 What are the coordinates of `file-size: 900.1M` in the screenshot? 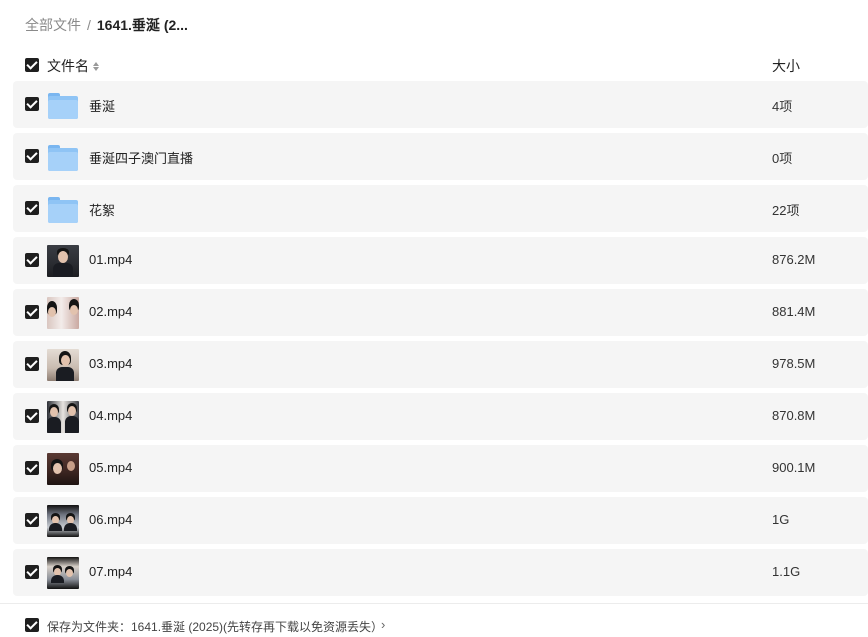 It's located at (794, 467).